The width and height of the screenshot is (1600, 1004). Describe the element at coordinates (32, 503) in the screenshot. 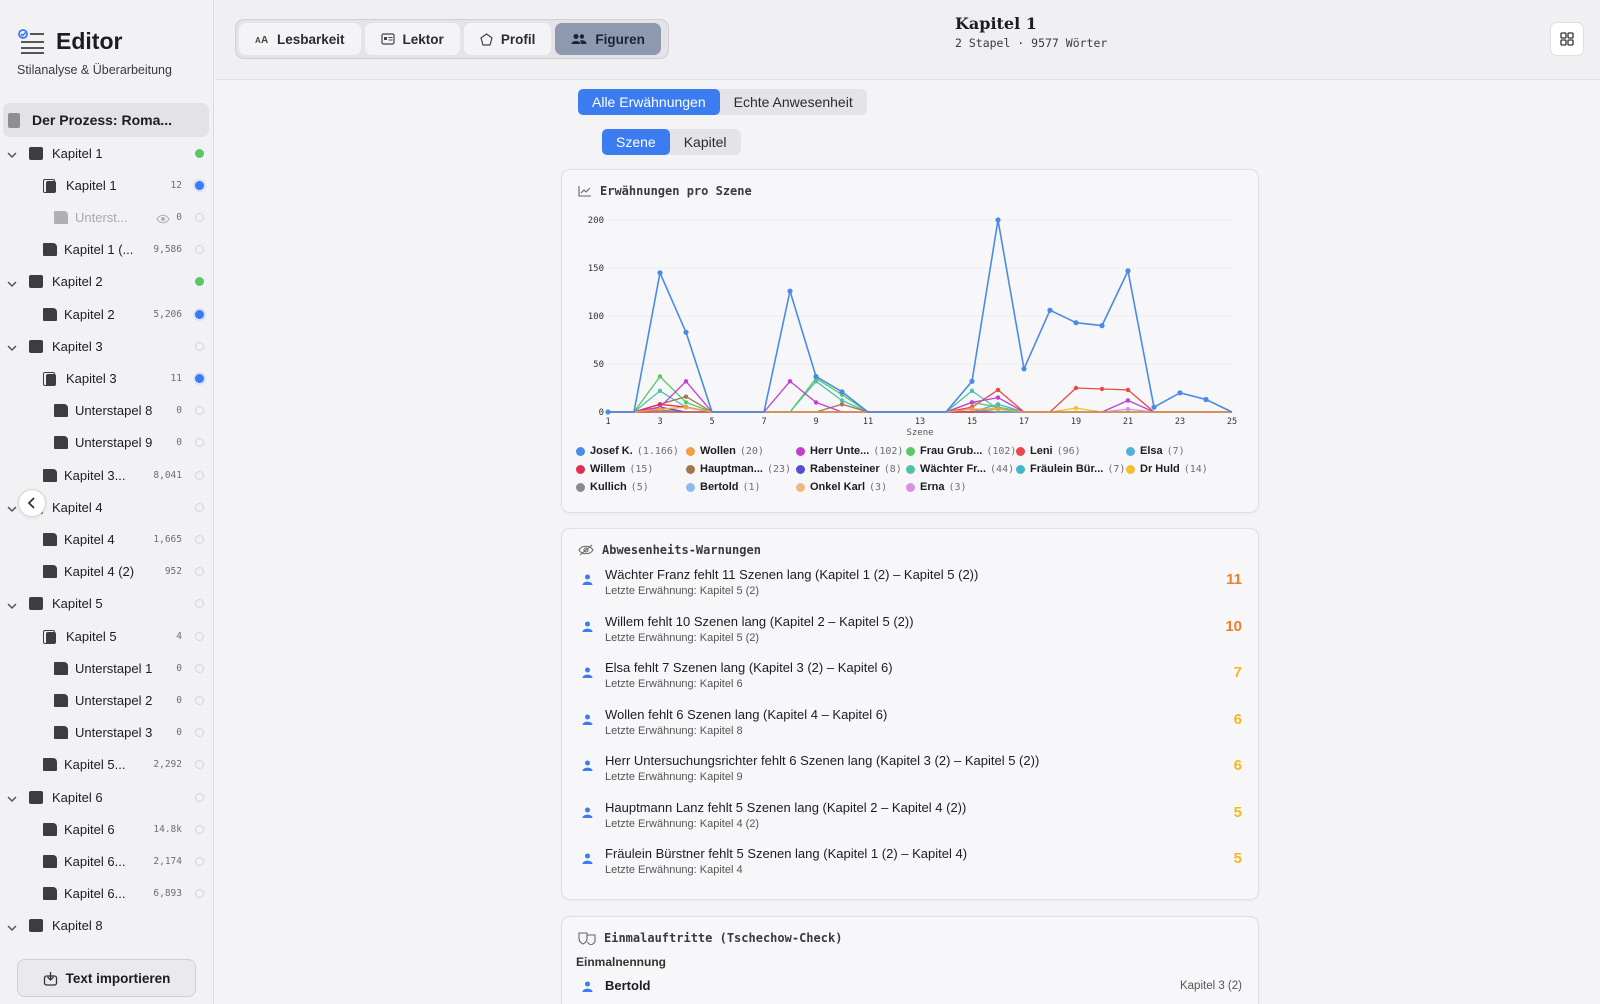

I see `collapse-sidebar-button` at that location.